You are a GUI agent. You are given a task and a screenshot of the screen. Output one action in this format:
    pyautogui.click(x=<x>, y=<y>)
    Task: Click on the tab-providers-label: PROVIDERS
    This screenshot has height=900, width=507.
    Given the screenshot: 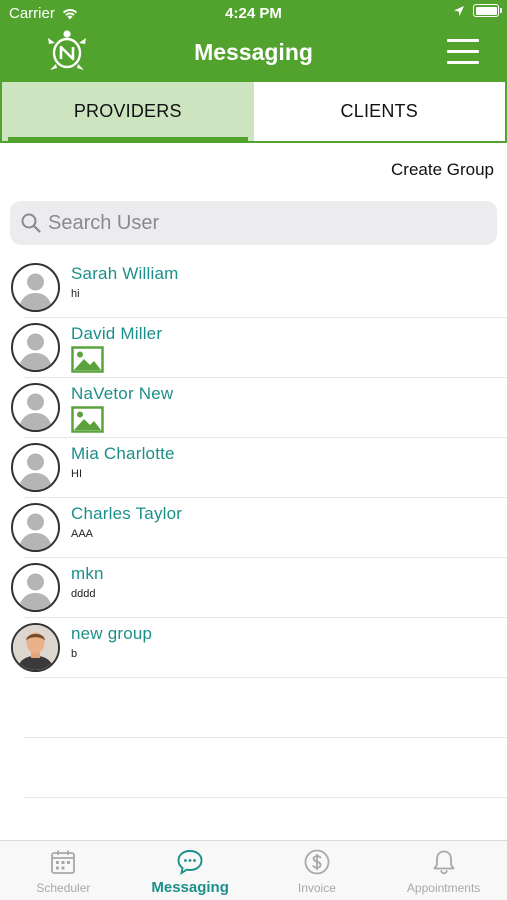 What is the action you would take?
    pyautogui.click(x=127, y=111)
    